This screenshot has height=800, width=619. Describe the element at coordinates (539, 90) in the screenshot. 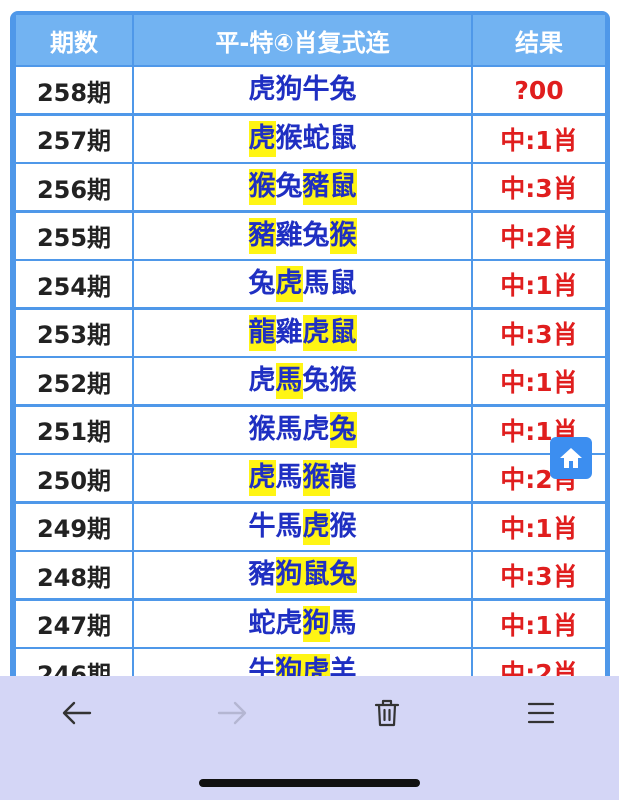

I see `result-cell: ?00` at that location.